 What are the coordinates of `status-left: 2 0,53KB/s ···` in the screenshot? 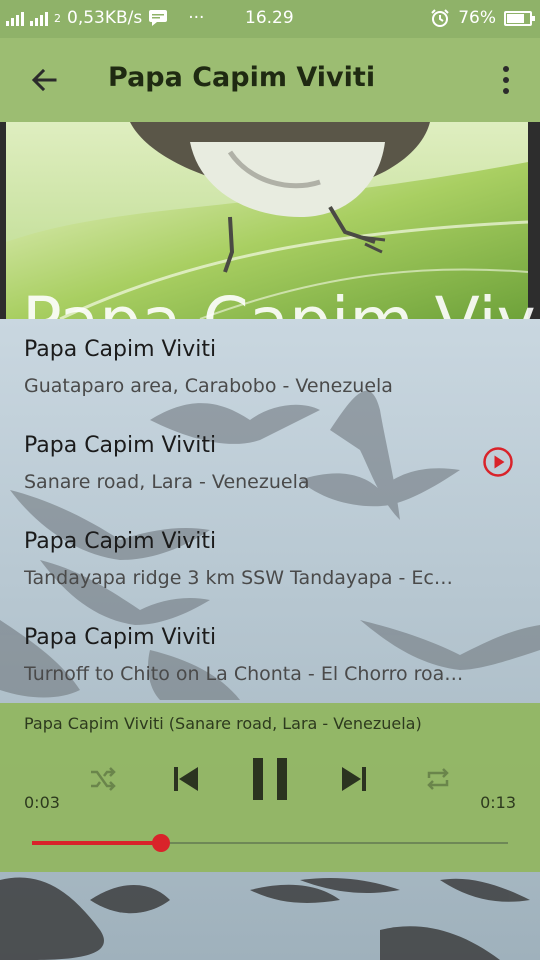 It's located at (105, 18).